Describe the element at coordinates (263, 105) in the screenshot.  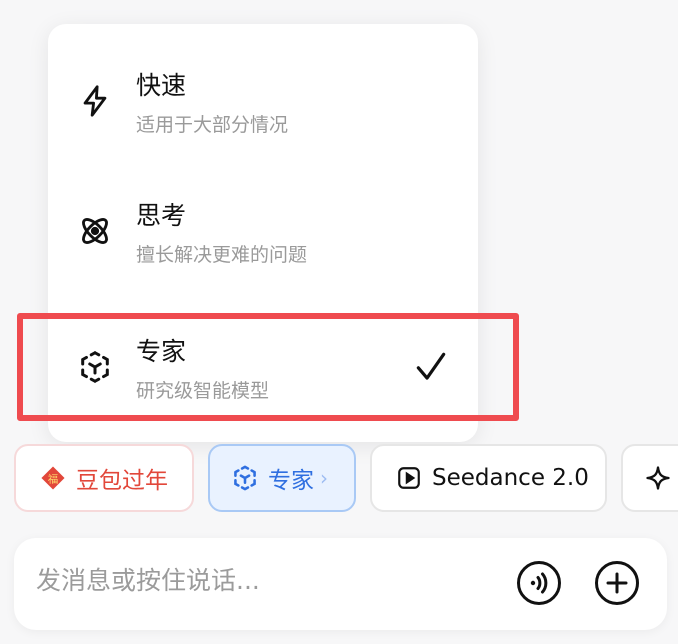
I see `menu-item-fast: 快速 适用于大部分情况` at that location.